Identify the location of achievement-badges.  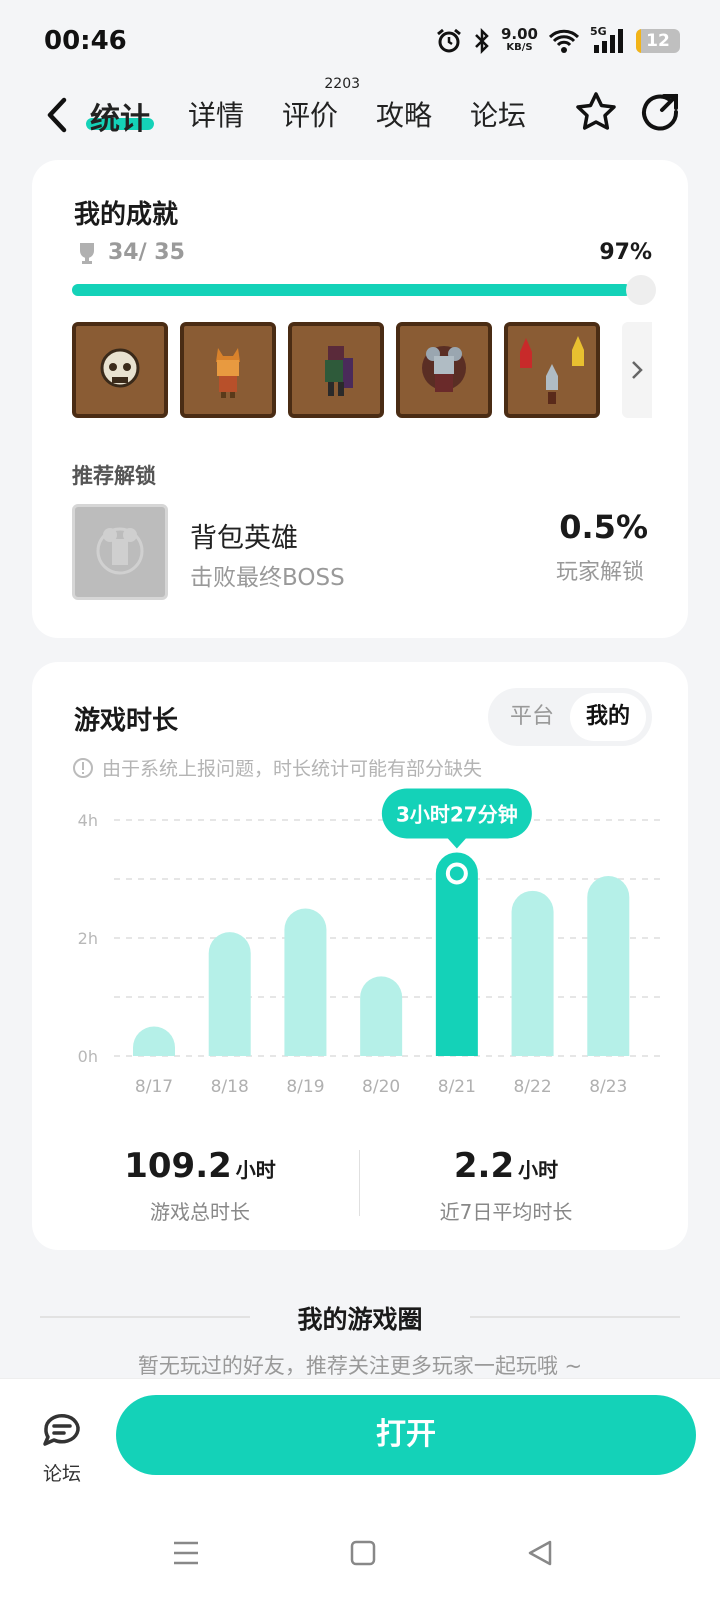
(336, 370).